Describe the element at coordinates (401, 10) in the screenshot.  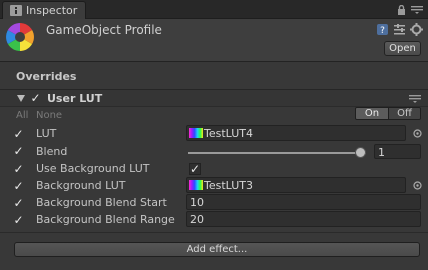
I see `lock-icon` at that location.